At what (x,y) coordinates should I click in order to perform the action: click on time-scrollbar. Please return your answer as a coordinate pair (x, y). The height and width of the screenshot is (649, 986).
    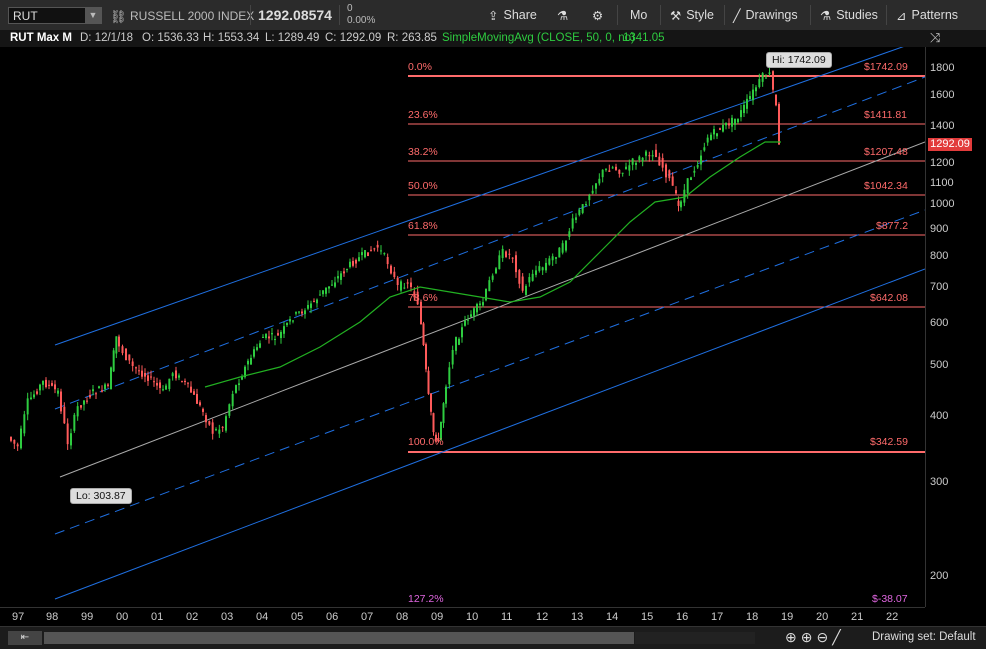
    Looking at the image, I should click on (339, 638).